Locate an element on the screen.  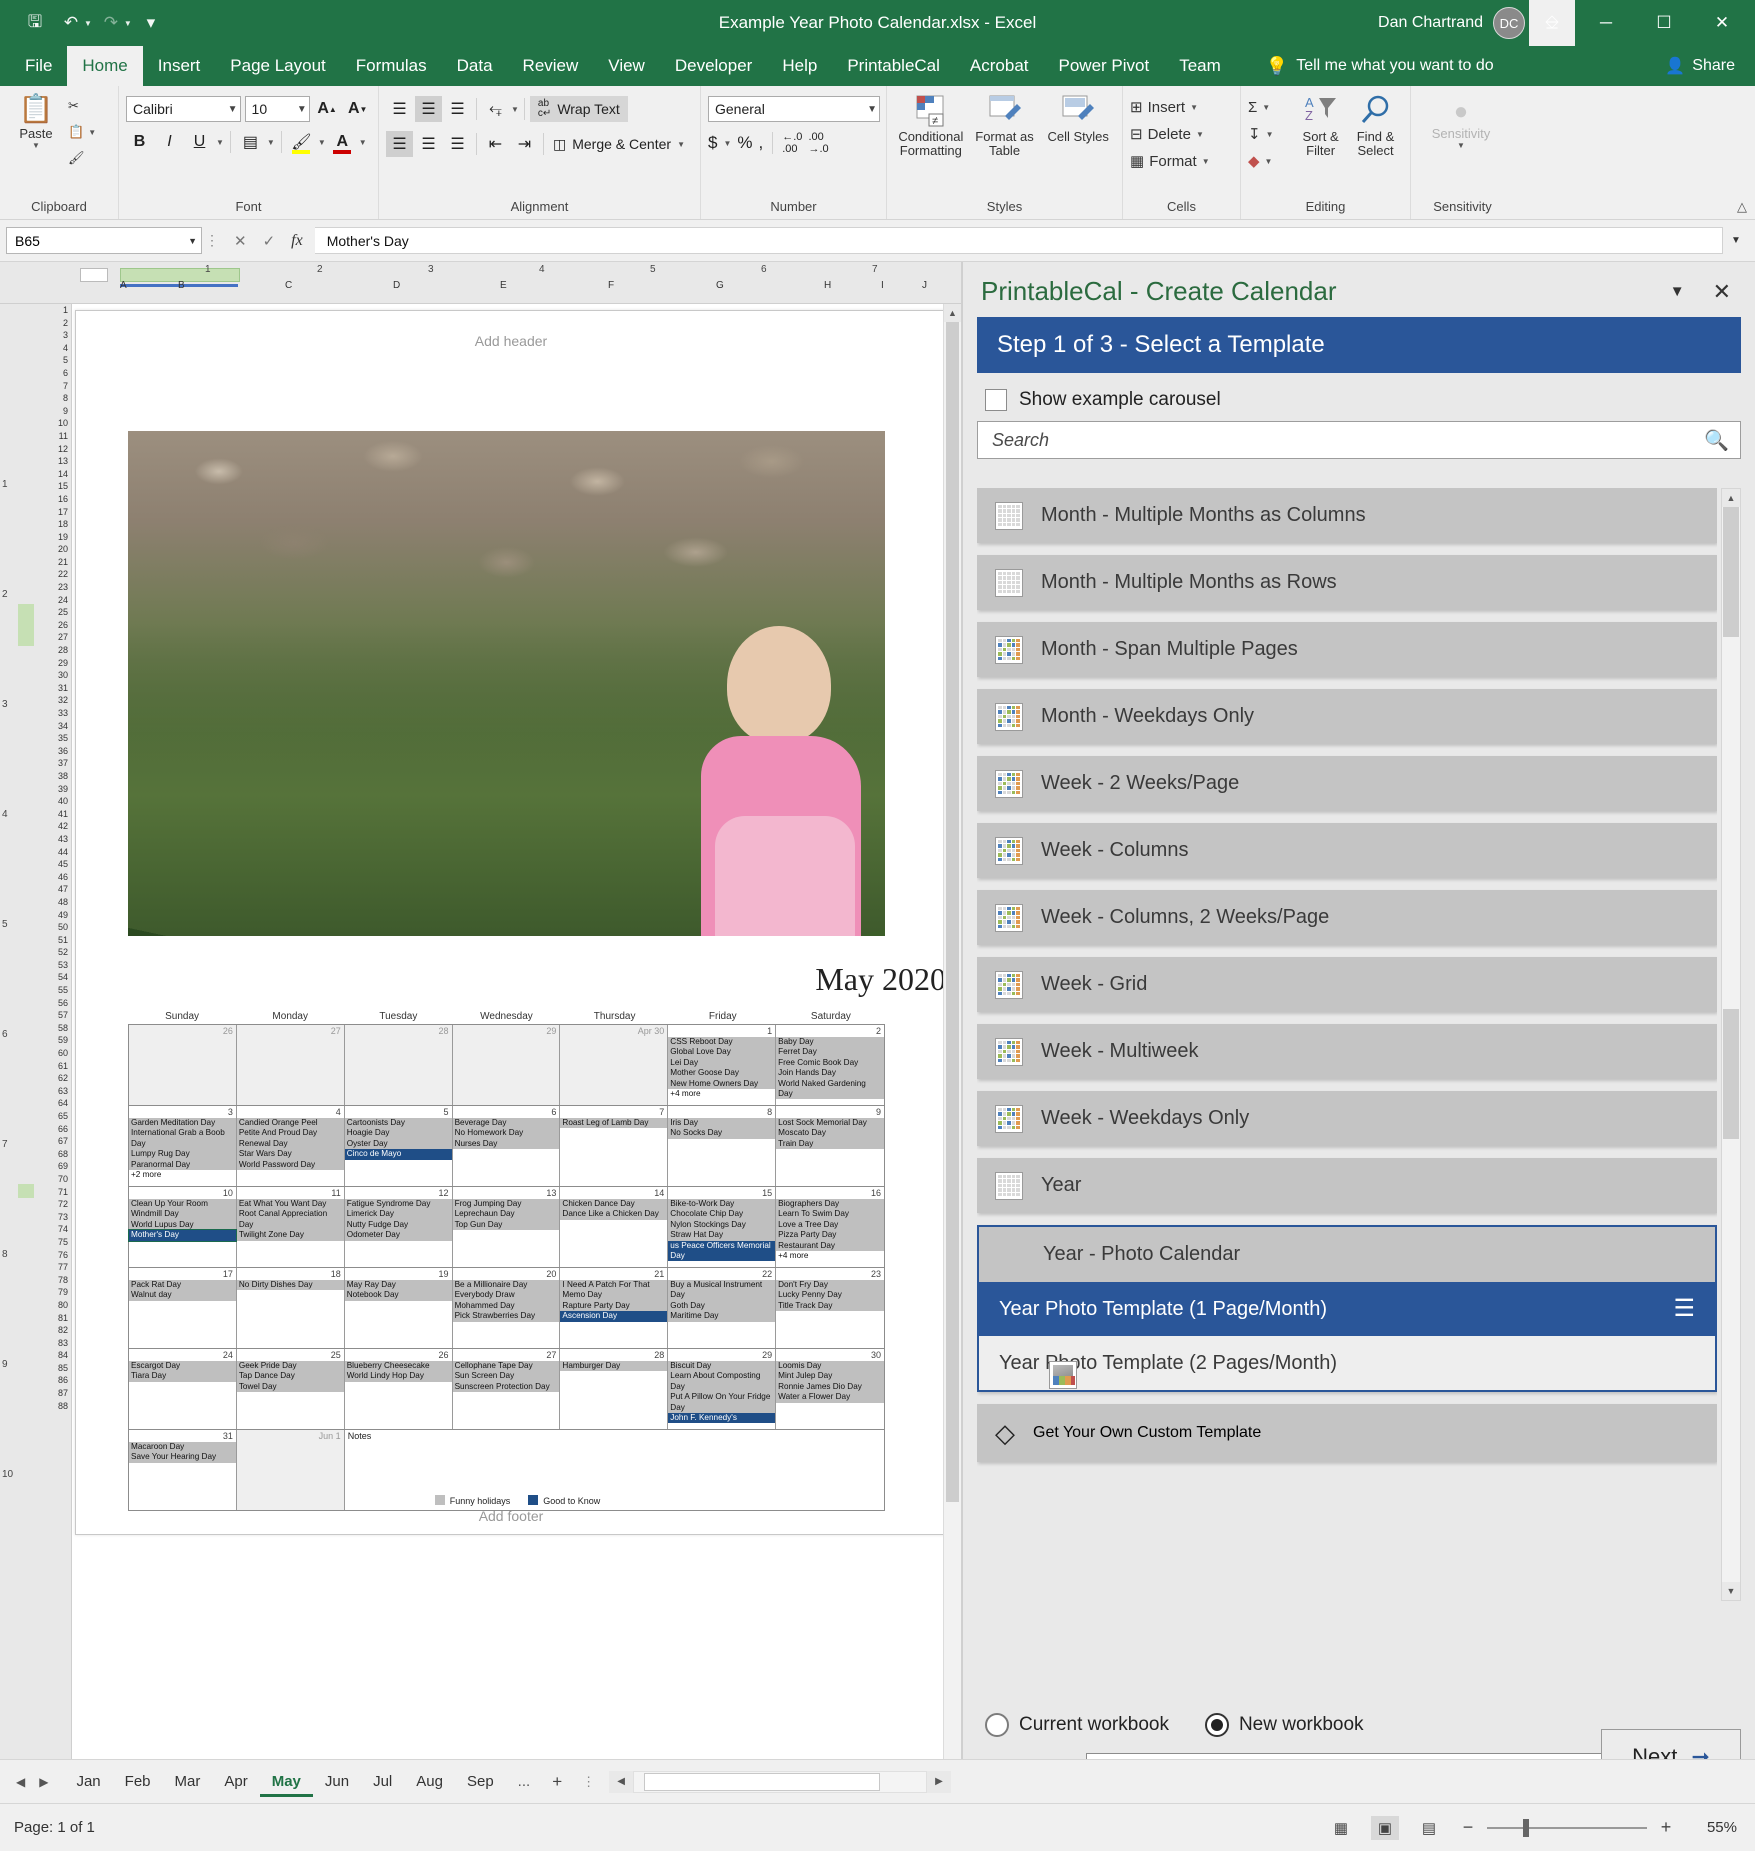
sheet-vertical-scrollbar: ▲ ▼ is located at coordinates (952, 1042).